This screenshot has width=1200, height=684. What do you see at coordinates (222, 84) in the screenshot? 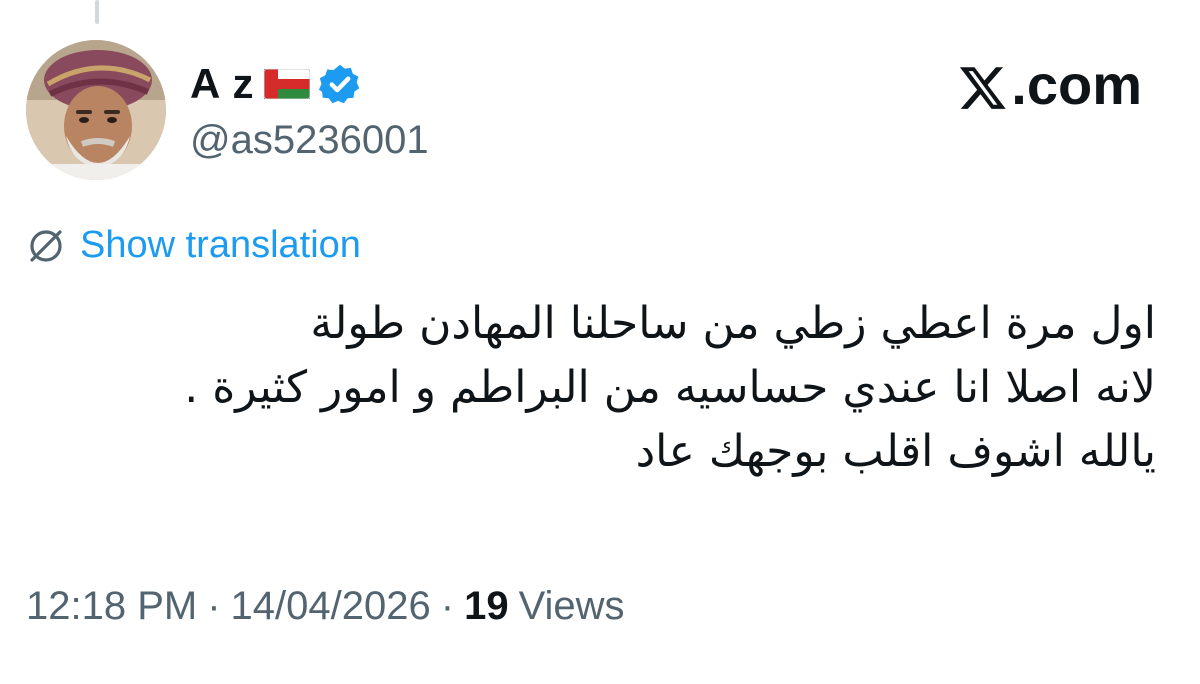
I see `author-display-name: A z` at bounding box center [222, 84].